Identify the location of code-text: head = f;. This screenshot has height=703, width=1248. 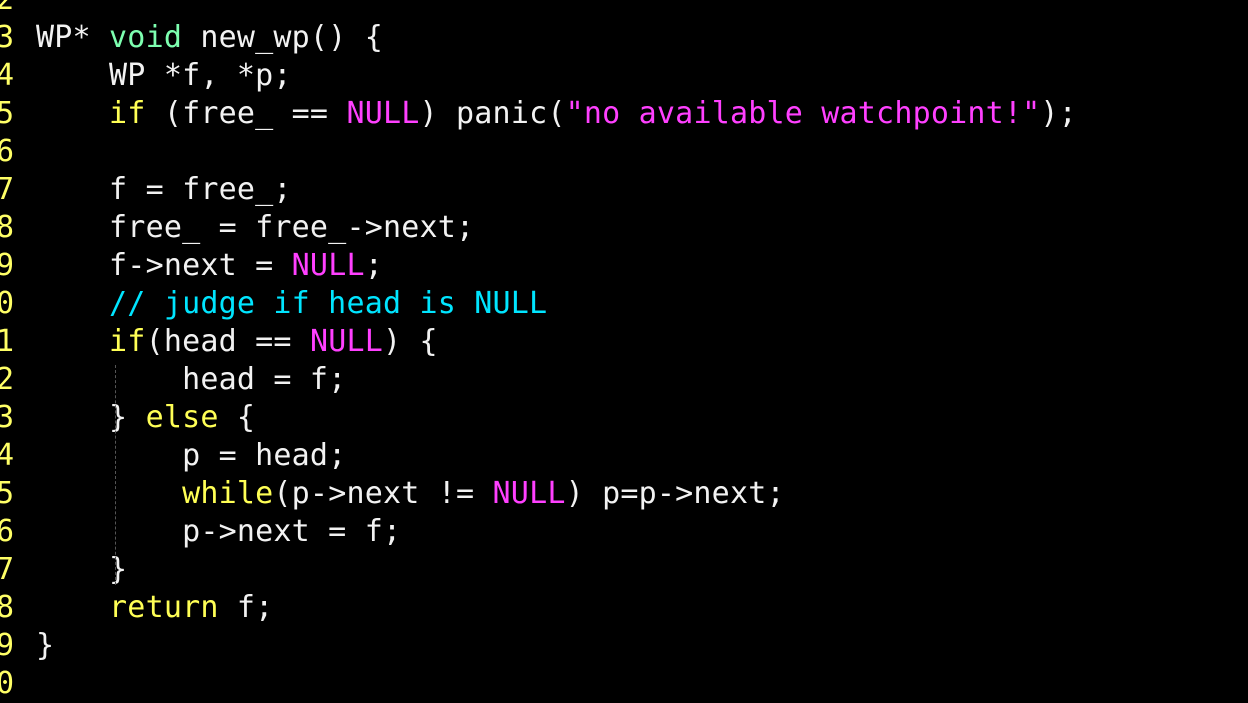
(191, 380).